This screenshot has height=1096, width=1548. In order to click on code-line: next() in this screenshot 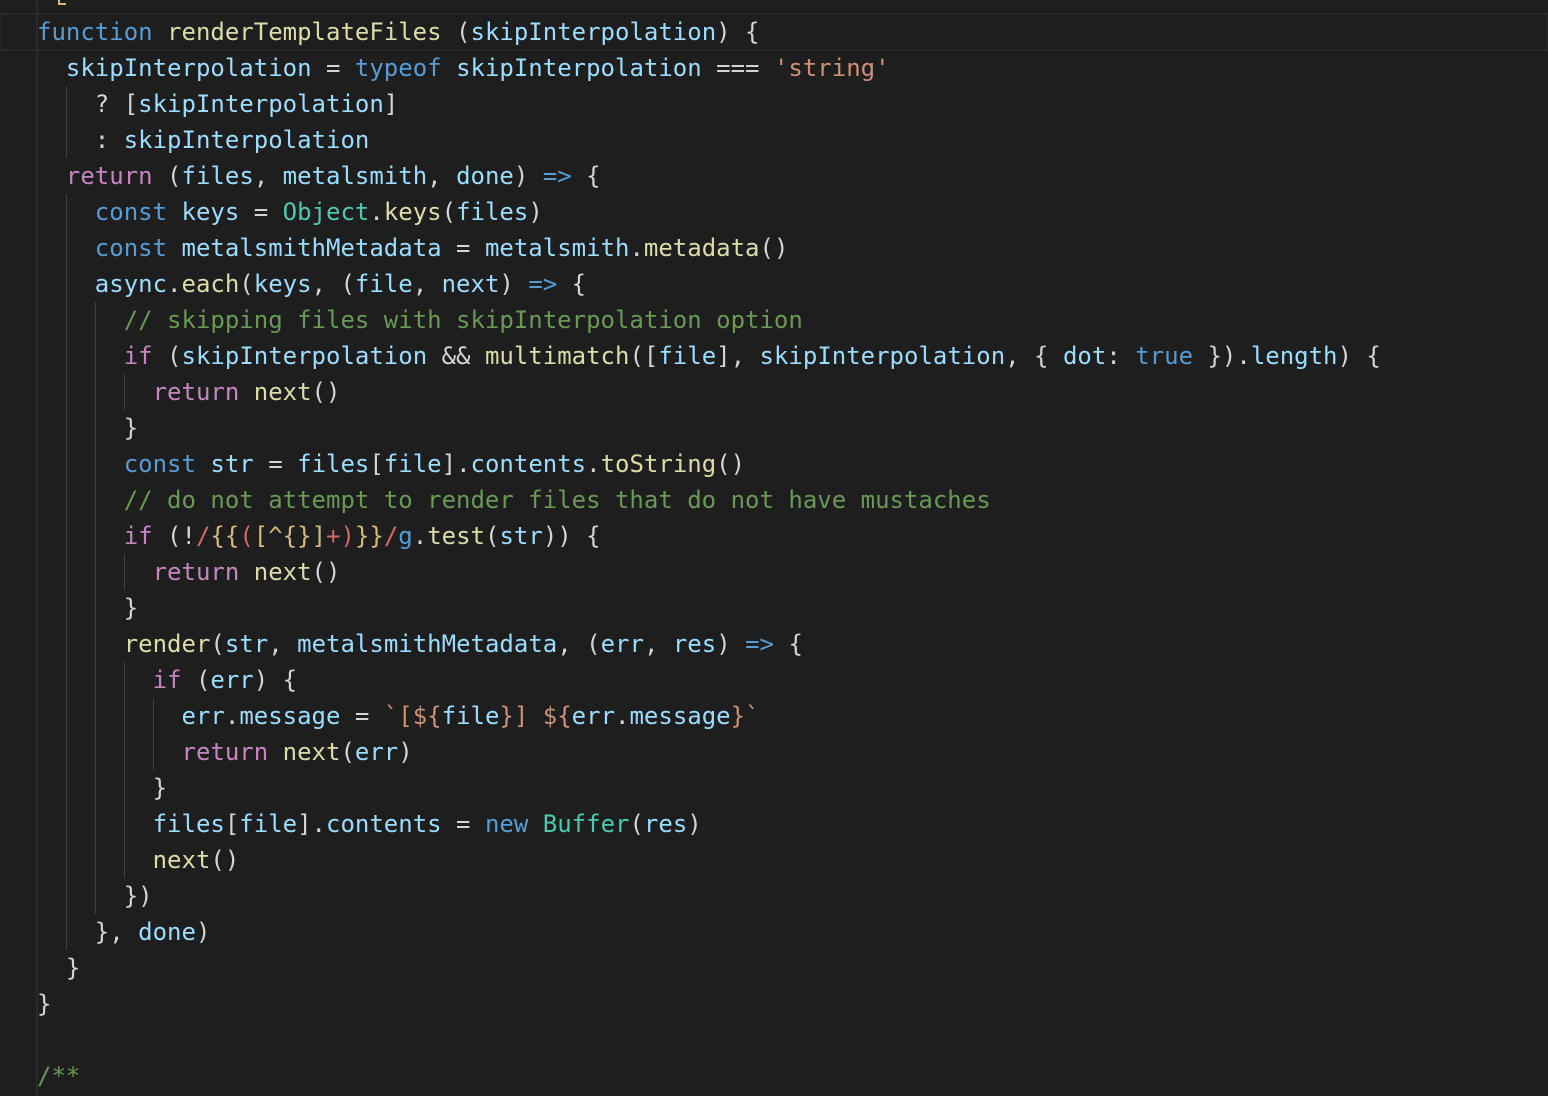, I will do `click(774, 860)`.